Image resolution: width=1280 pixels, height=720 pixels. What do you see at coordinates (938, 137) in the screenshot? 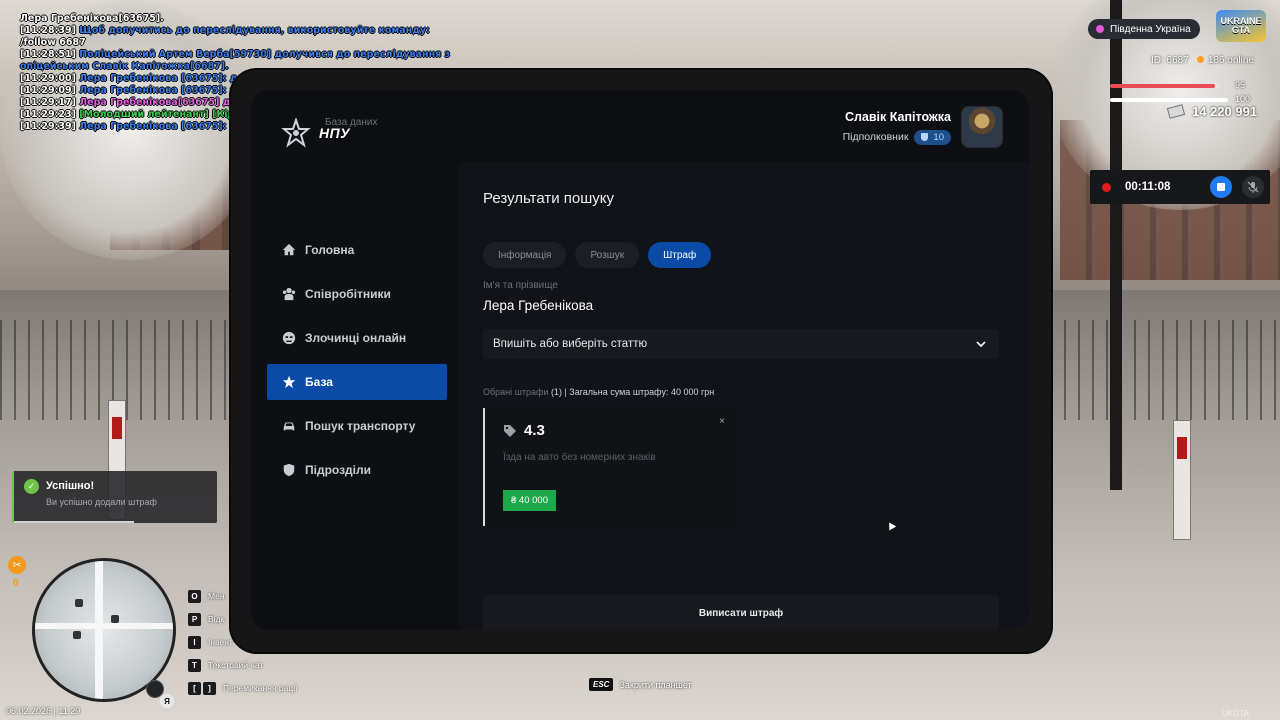
I see `rank-level: 10` at bounding box center [938, 137].